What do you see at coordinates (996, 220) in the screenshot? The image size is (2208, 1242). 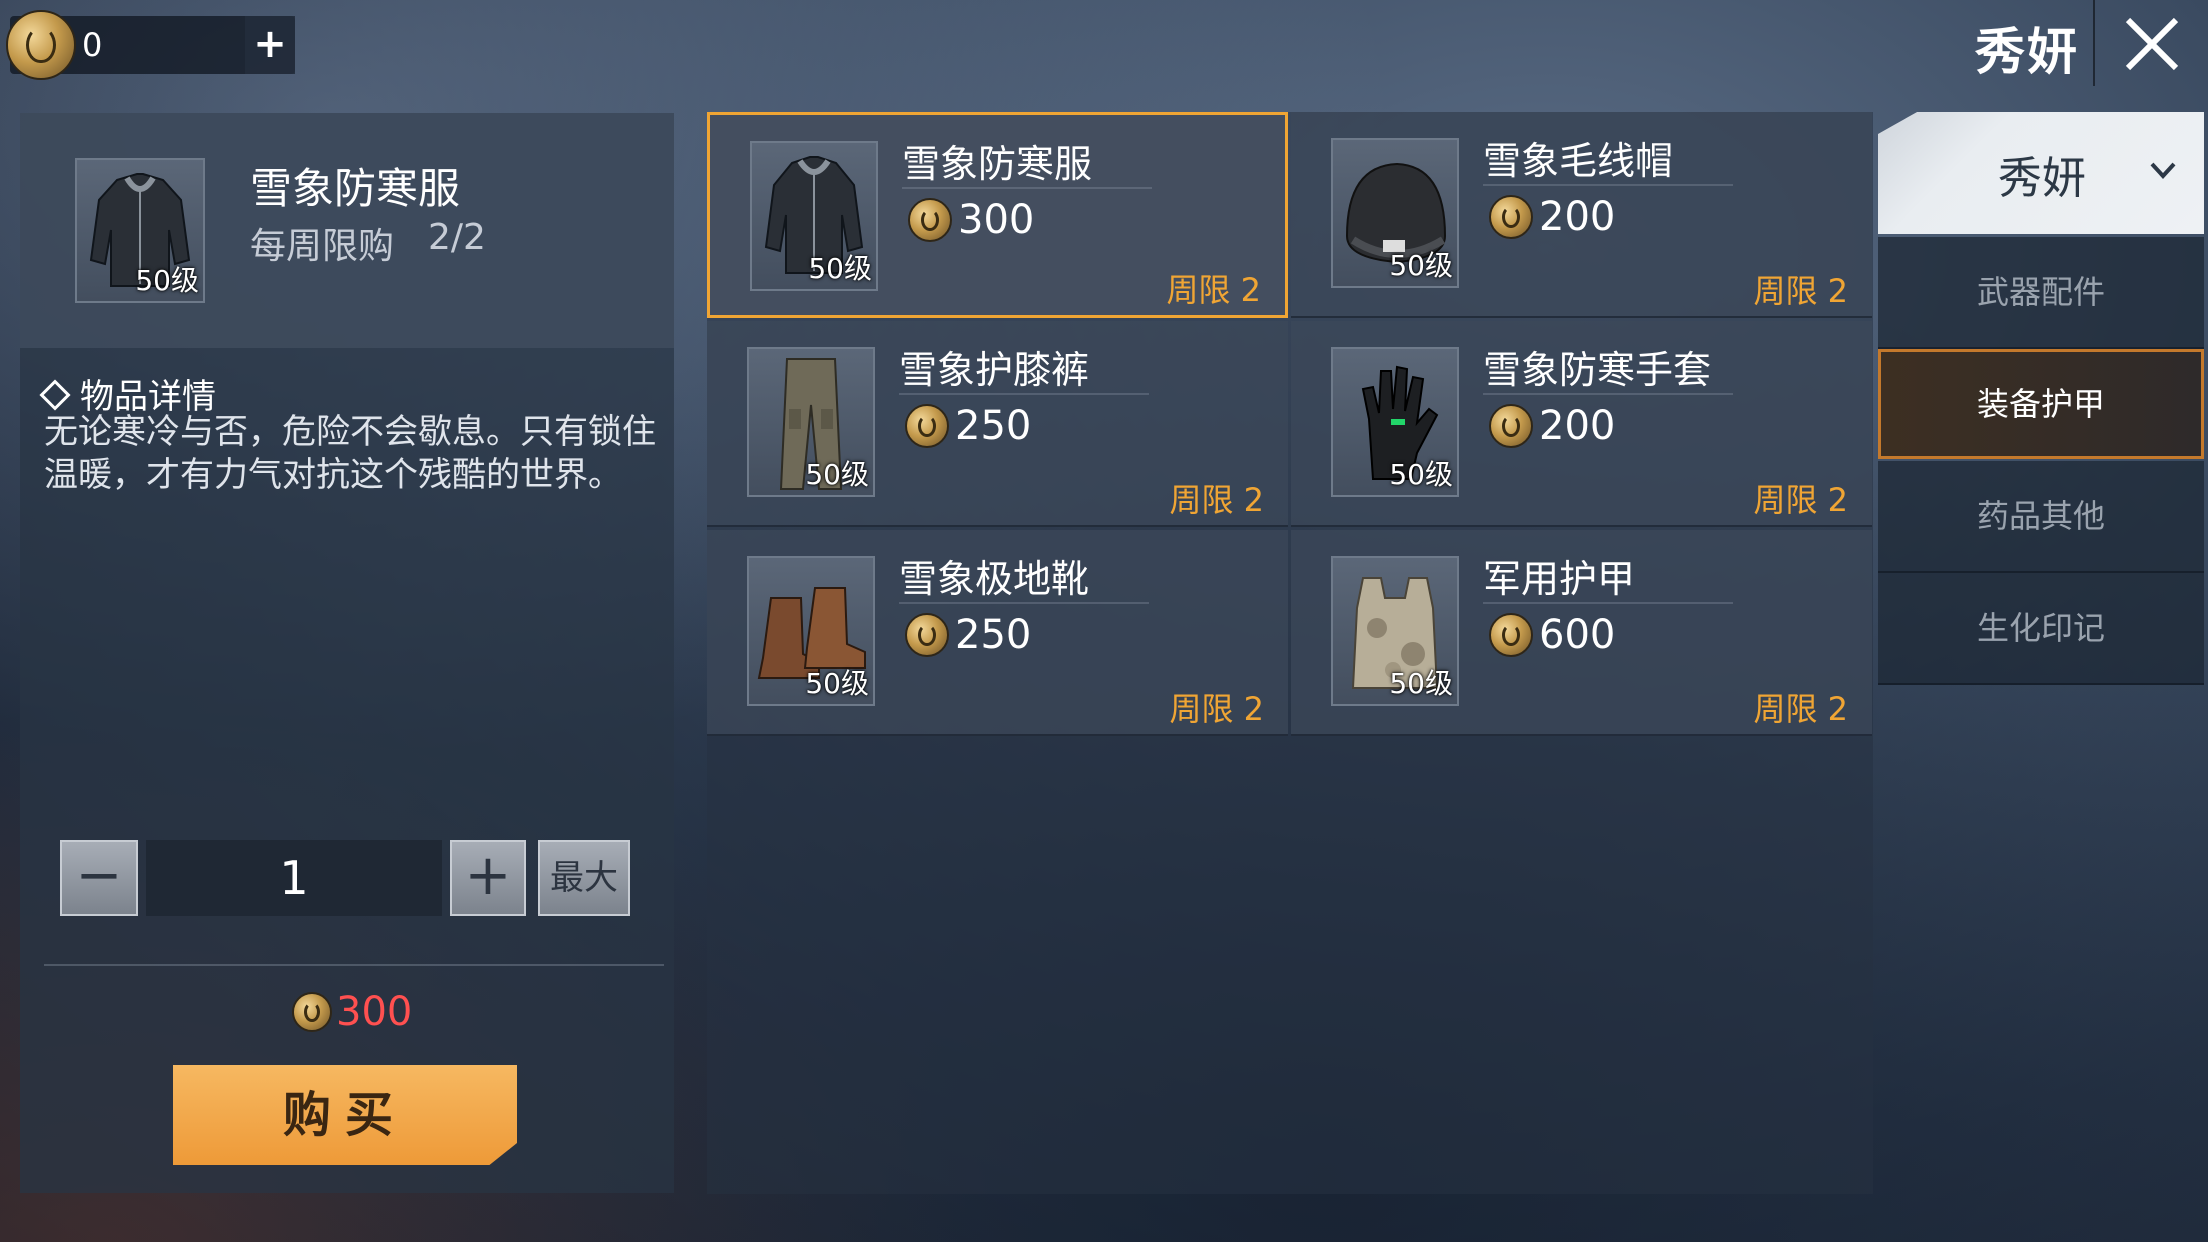 I see `item-price-value: 300` at bounding box center [996, 220].